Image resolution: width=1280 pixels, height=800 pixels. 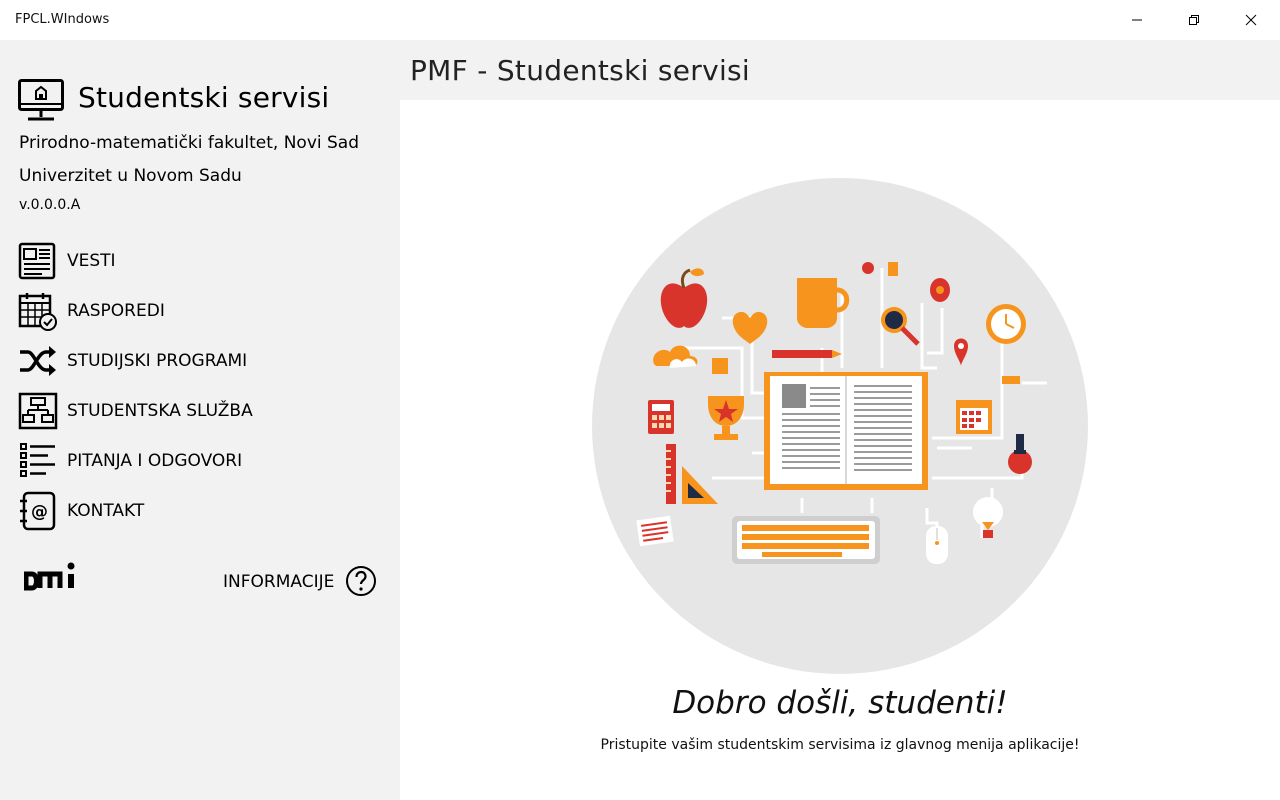 I want to click on page-title: PMF - Studentski servisi, so click(x=580, y=70).